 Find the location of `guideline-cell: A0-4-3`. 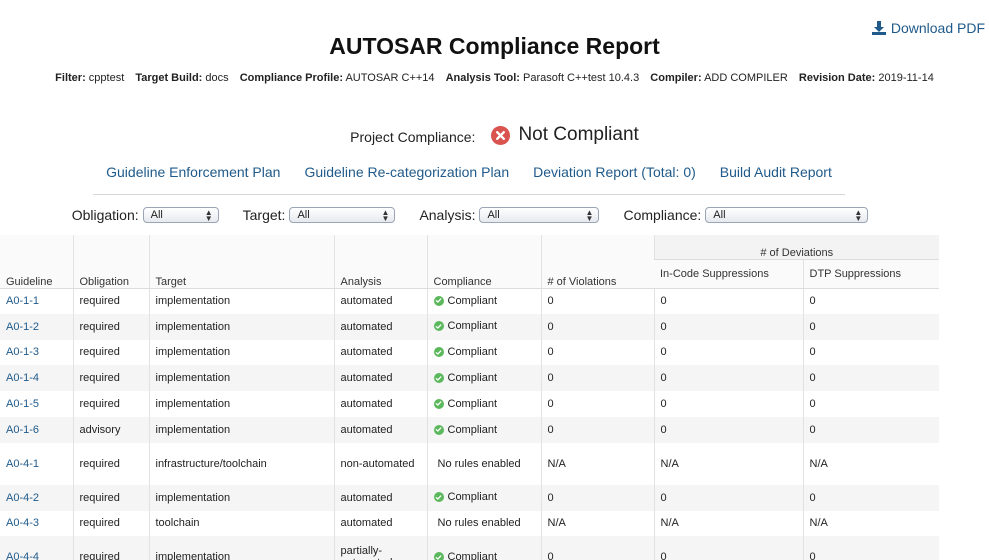

guideline-cell: A0-4-3 is located at coordinates (36, 524).